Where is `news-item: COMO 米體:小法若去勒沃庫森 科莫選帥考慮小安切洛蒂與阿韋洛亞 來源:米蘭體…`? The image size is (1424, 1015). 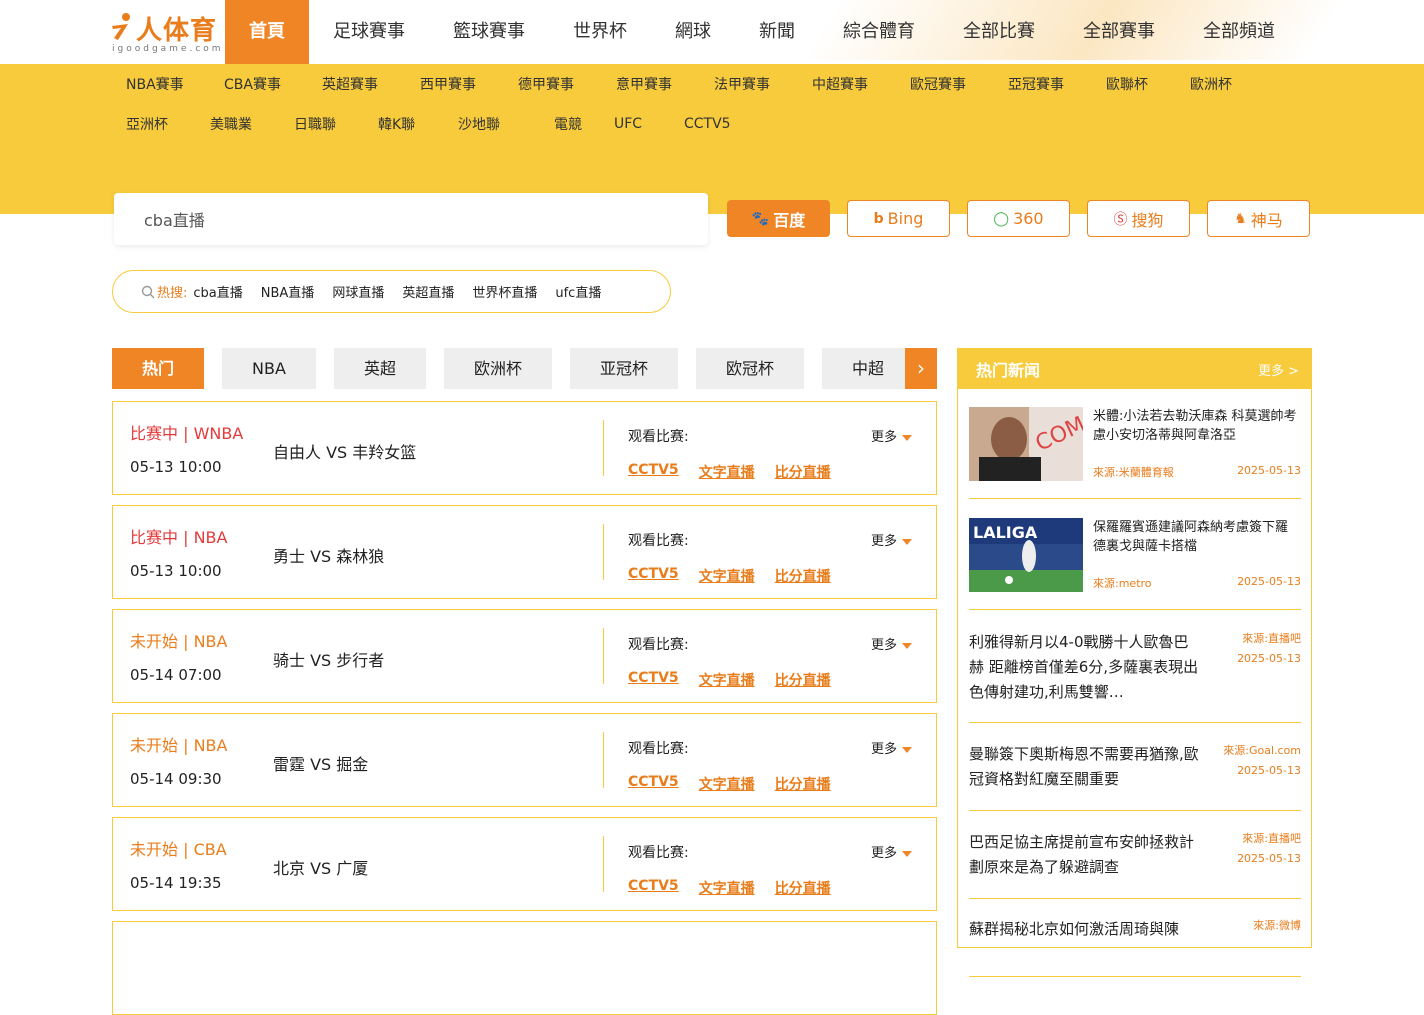 news-item: COMO 米體:小法若去勒沃庫森 科莫選帥考慮小安切洛蒂與阿韋洛亞 來源:米蘭體… is located at coordinates (1135, 453).